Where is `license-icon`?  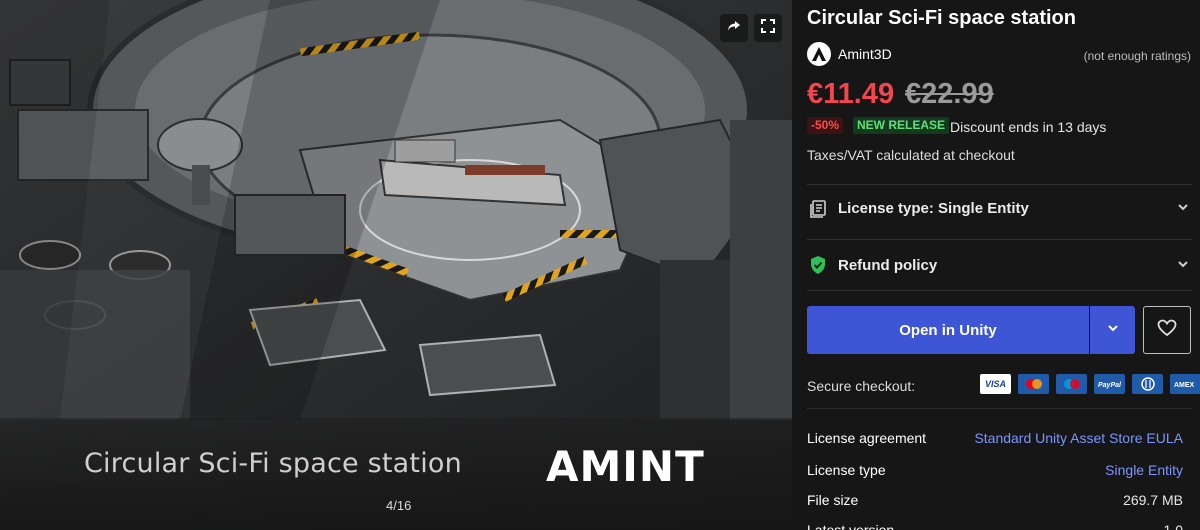 license-icon is located at coordinates (818, 209).